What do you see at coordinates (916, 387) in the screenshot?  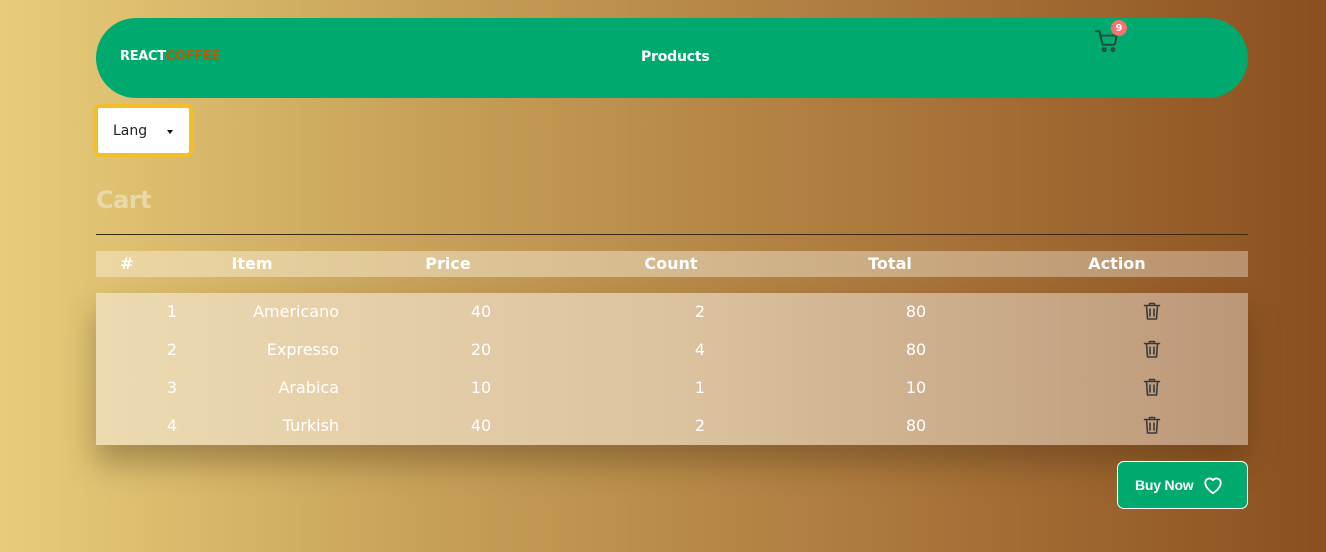 I see `row-total: 10` at bounding box center [916, 387].